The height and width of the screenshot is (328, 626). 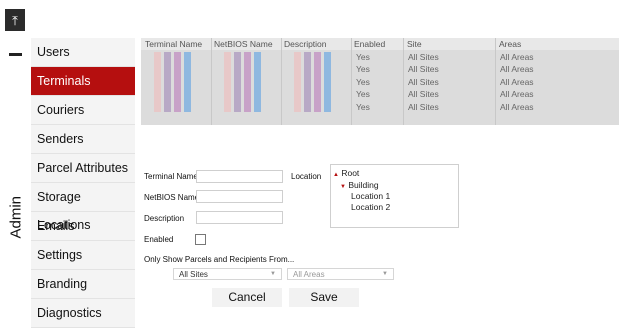 I want to click on areas-select: All Areas ▼, so click(x=340, y=274).